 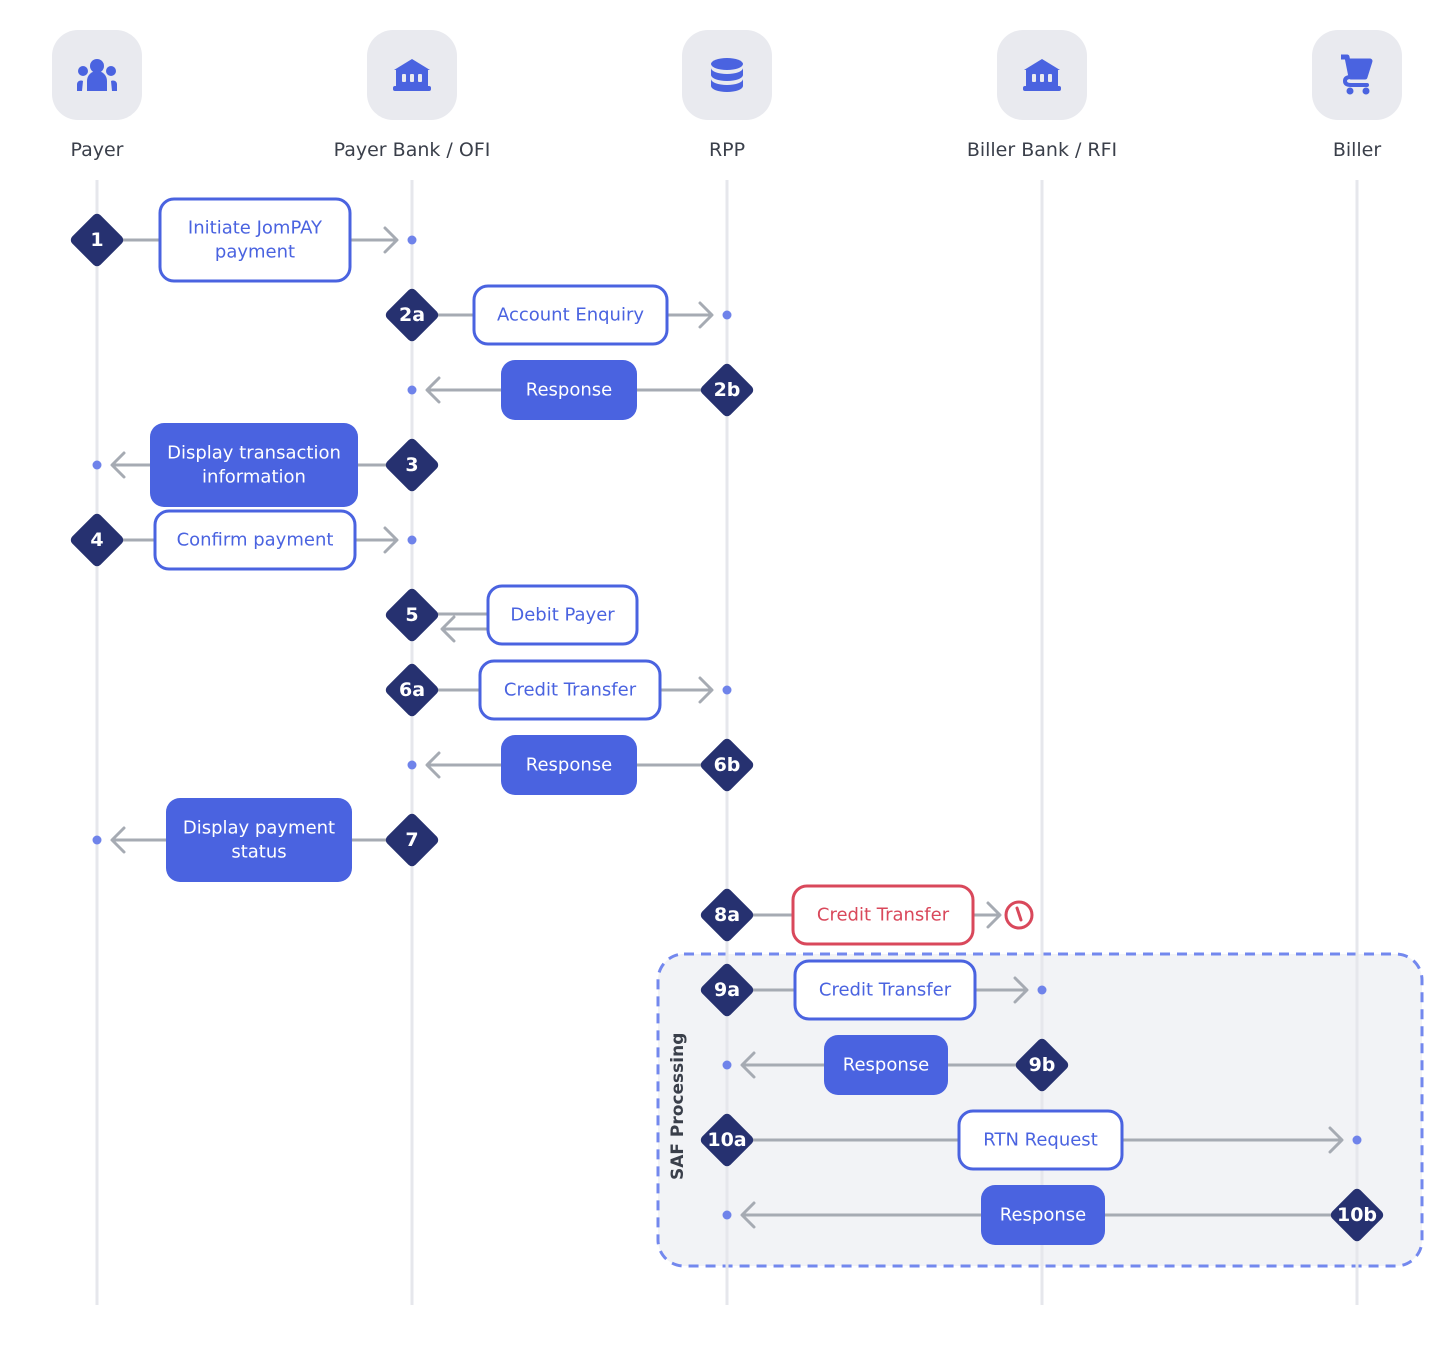 I want to click on step-number: 10b, so click(x=1357, y=1215).